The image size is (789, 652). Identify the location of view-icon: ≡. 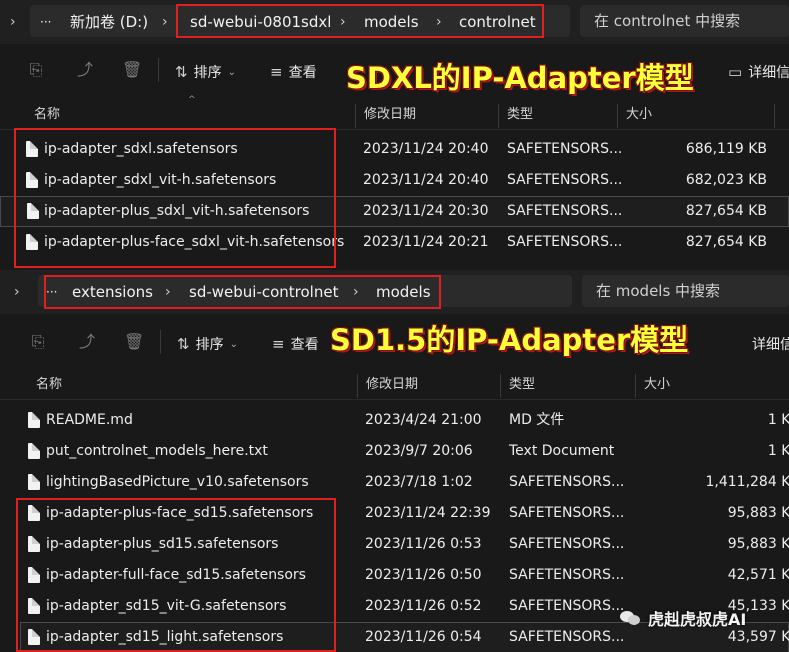
(276, 72).